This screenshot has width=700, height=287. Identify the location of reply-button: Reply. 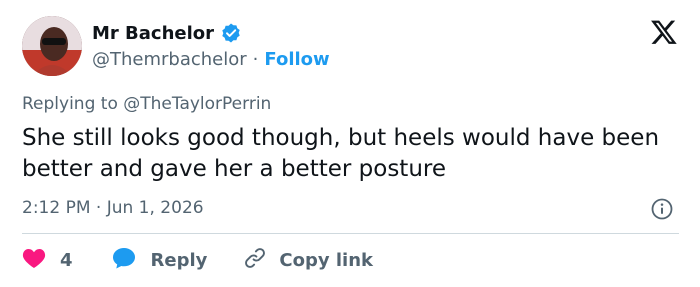
(159, 260).